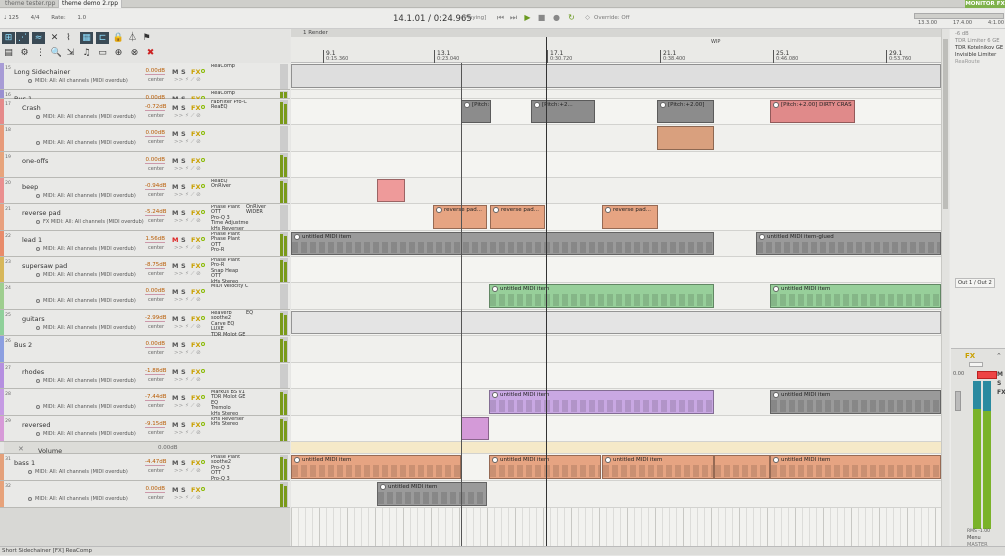 Image resolution: width=1005 pixels, height=556 pixels. Describe the element at coordinates (235, 107) in the screenshot. I see `fx-item: ReaEQ` at that location.